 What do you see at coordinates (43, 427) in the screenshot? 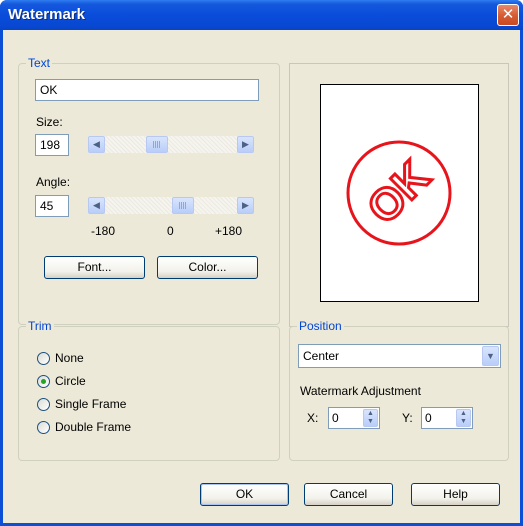
I see `radio-double-frame` at bounding box center [43, 427].